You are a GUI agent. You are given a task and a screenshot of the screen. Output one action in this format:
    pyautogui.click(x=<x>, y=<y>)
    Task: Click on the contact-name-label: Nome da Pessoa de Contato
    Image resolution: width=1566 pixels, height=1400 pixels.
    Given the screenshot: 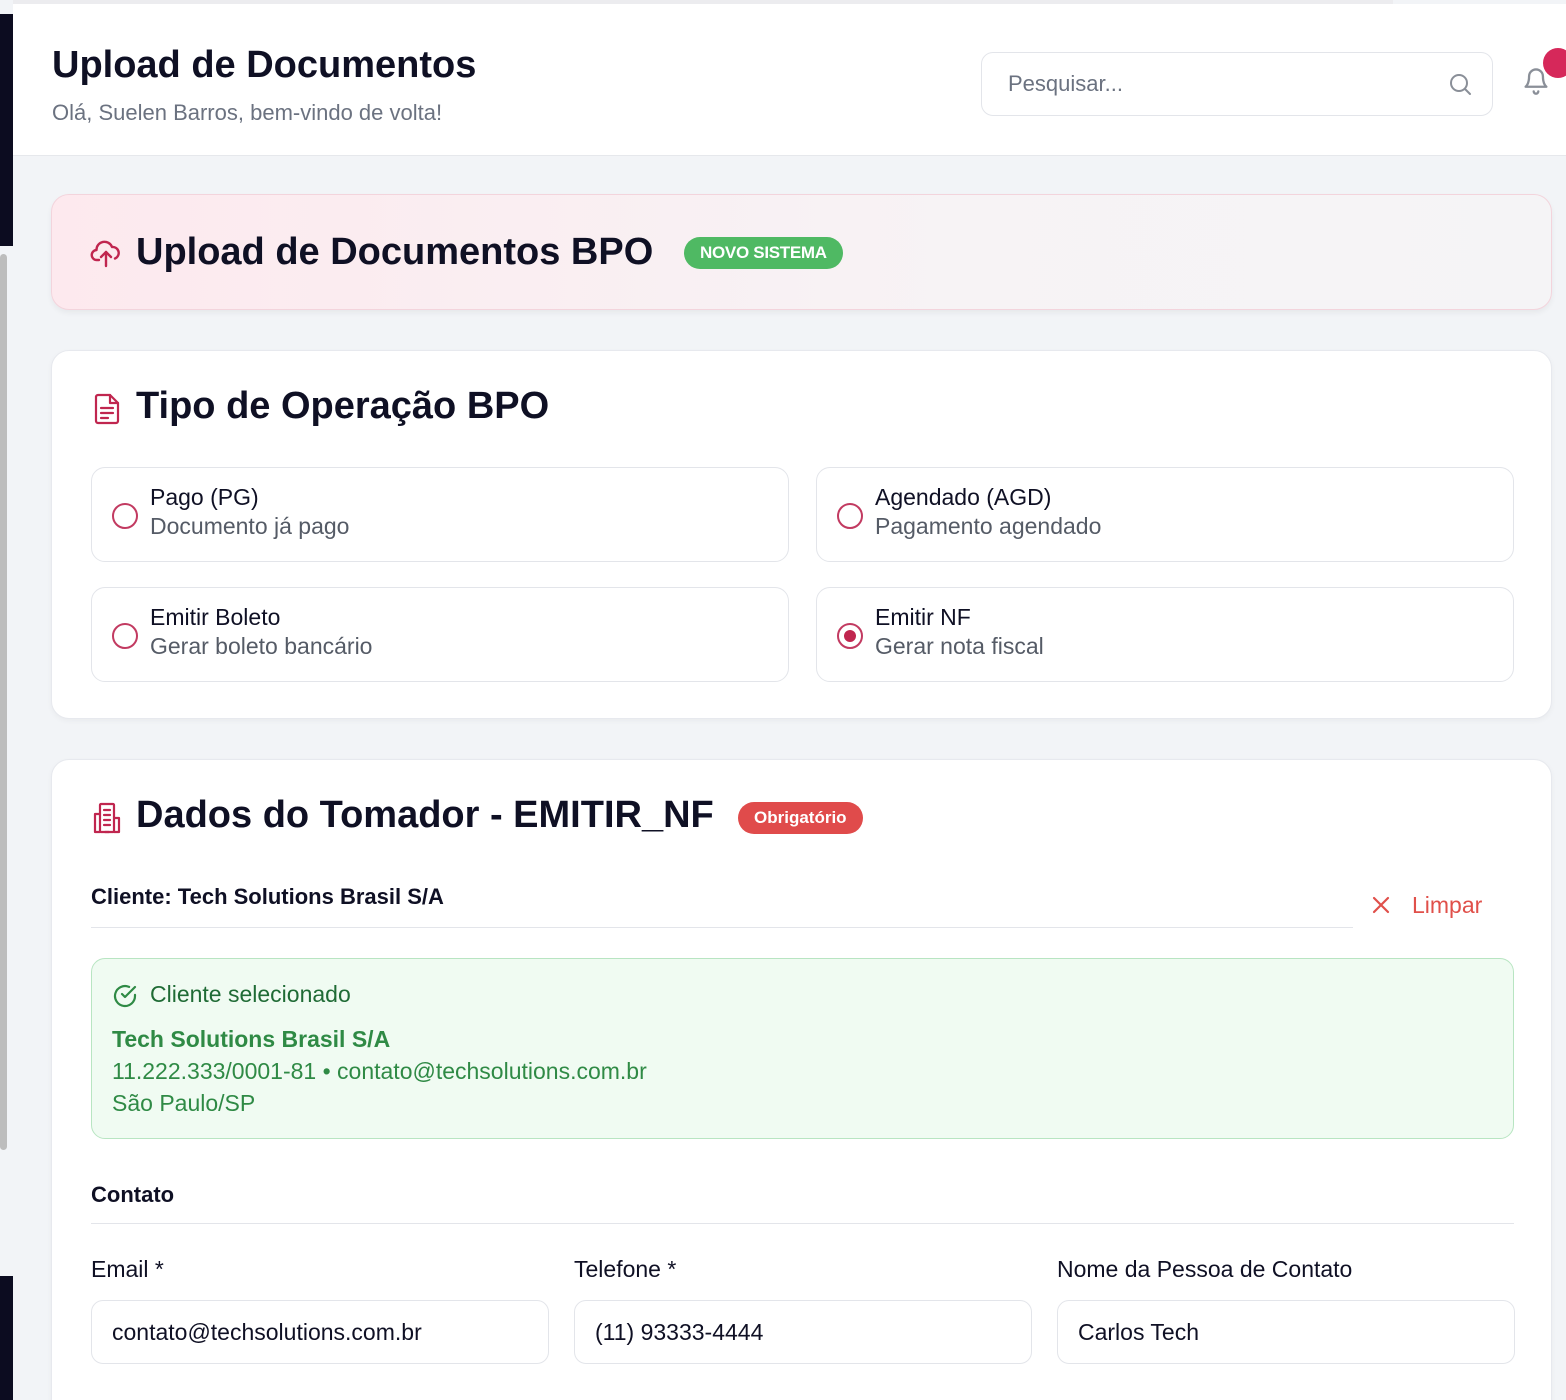 What is the action you would take?
    pyautogui.click(x=1205, y=1269)
    